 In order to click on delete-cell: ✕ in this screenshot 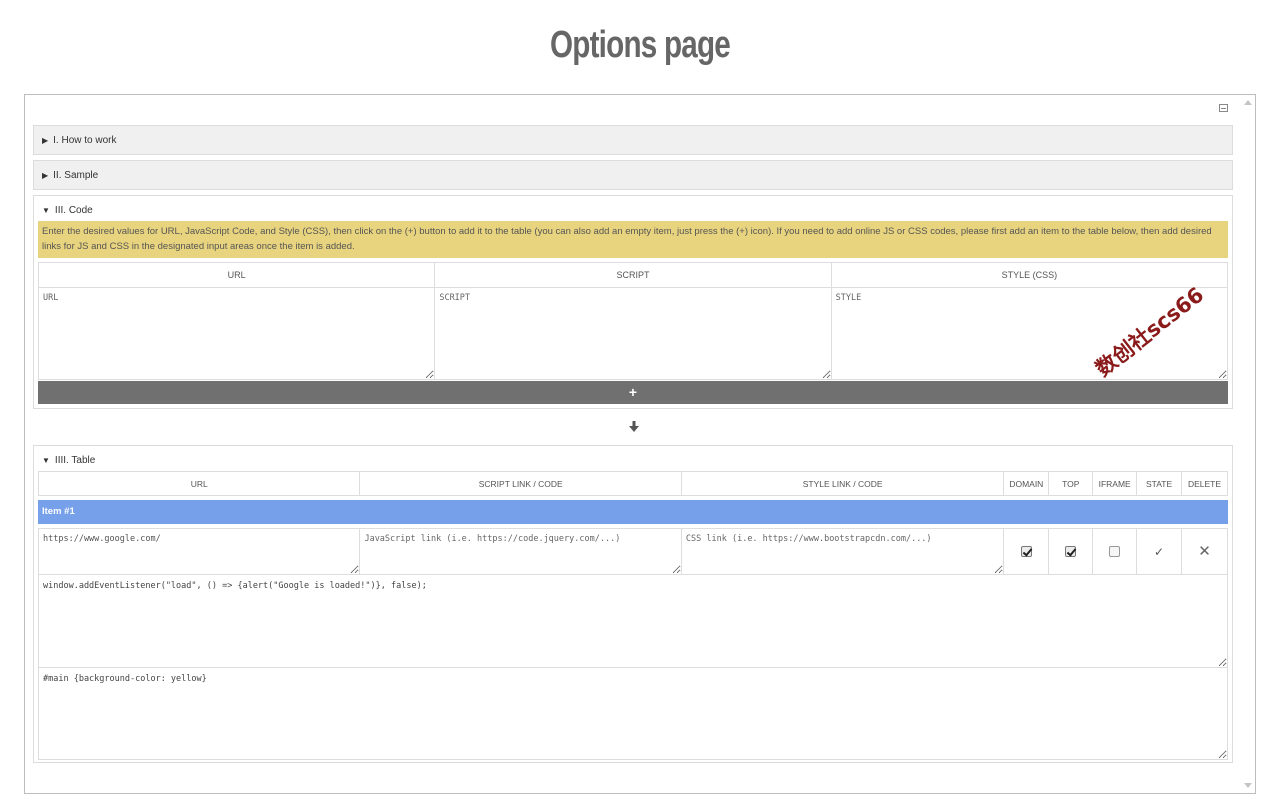, I will do `click(1204, 551)`.